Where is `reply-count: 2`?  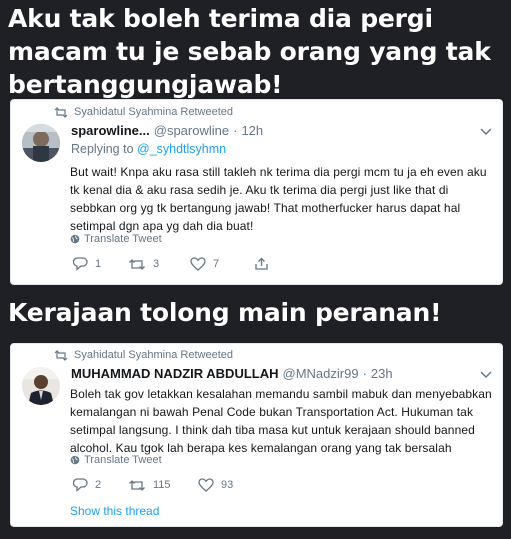 reply-count: 2 is located at coordinates (98, 485).